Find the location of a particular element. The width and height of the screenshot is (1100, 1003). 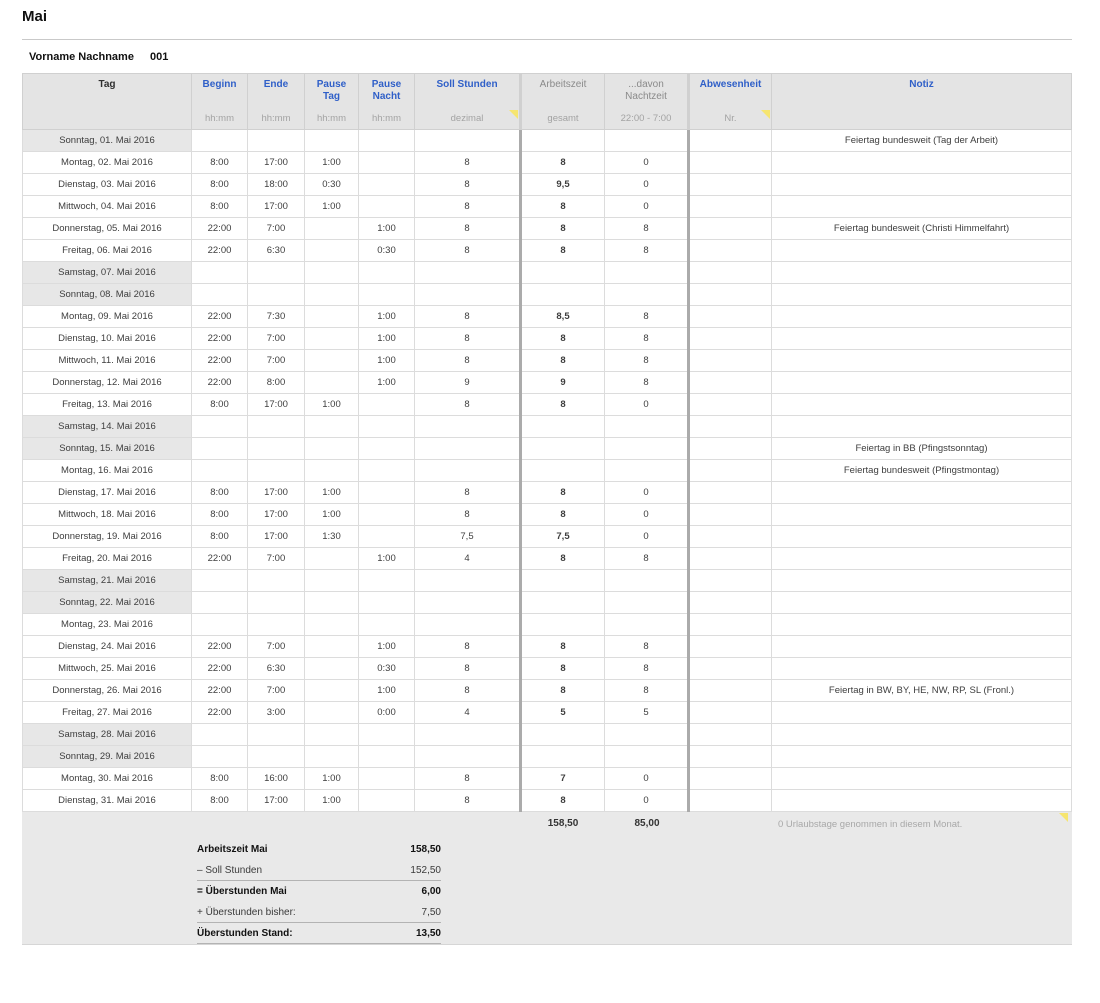

day-cell: Mittwoch, 18. Mai 2016 is located at coordinates (107, 514).